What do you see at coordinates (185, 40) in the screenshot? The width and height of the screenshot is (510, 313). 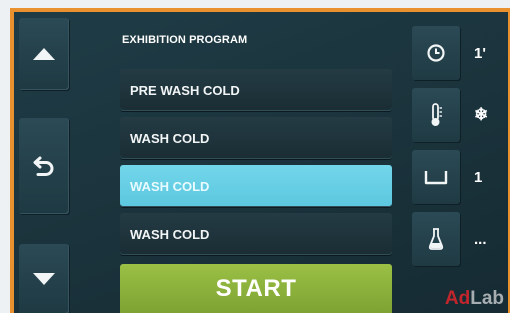 I see `page-title: EXHIBITION PROGRAM` at bounding box center [185, 40].